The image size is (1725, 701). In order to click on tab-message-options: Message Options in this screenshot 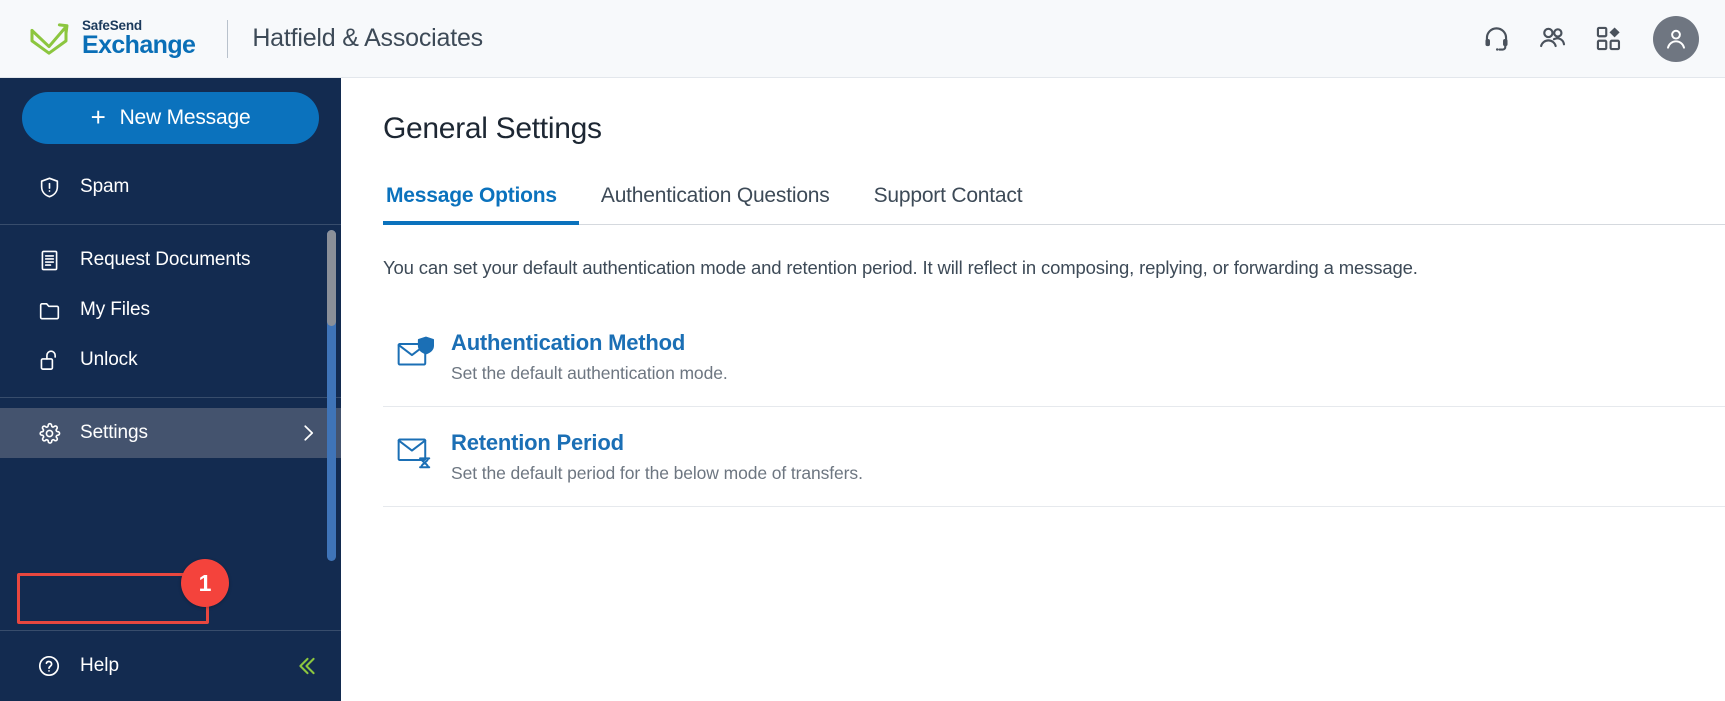, I will do `click(481, 204)`.